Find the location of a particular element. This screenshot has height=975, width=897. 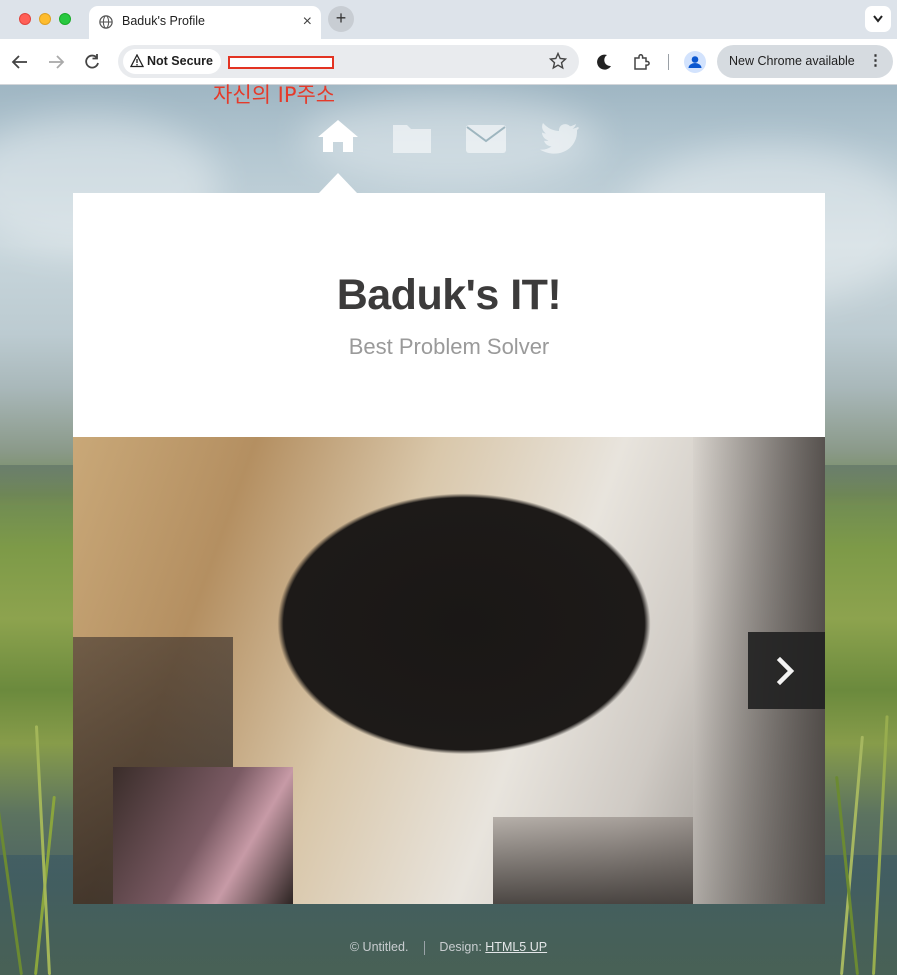

globe-icon is located at coordinates (106, 22).